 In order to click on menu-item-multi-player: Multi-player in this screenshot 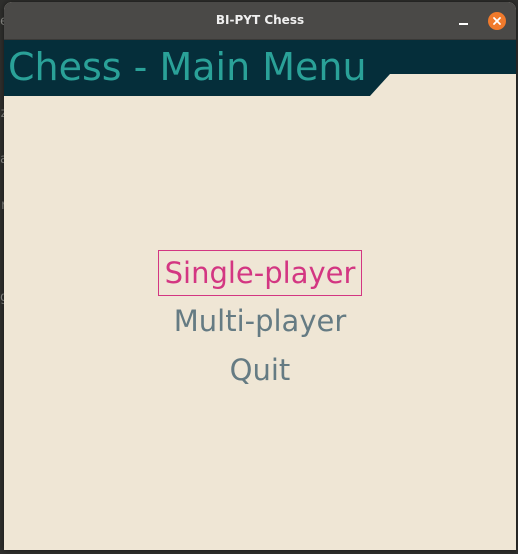, I will do `click(260, 321)`.